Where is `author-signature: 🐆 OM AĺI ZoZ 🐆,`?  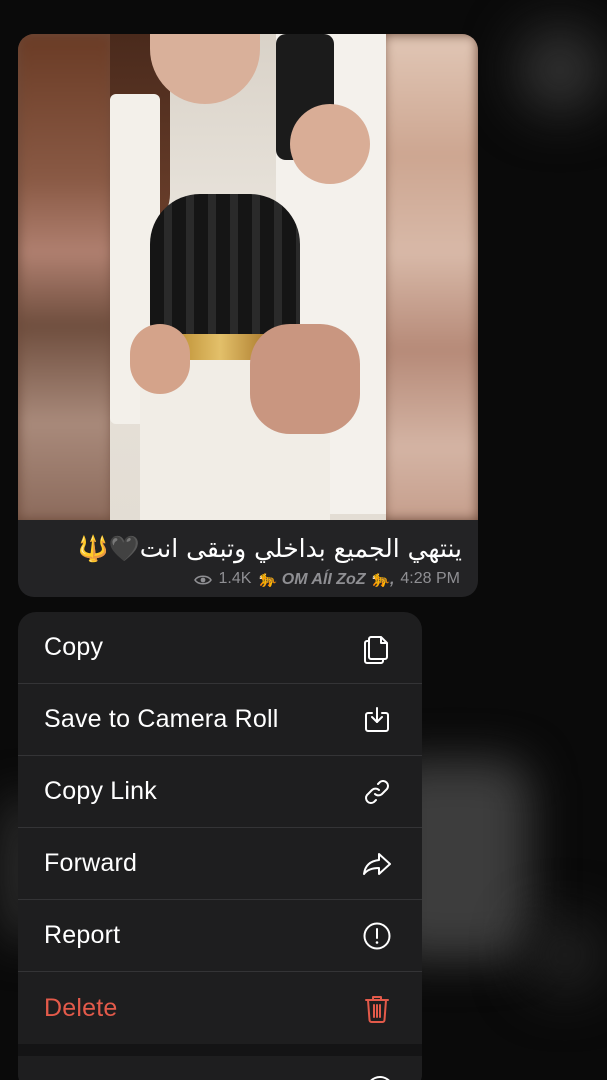
author-signature: 🐆 OM AĺI ZoZ 🐆, is located at coordinates (326, 579).